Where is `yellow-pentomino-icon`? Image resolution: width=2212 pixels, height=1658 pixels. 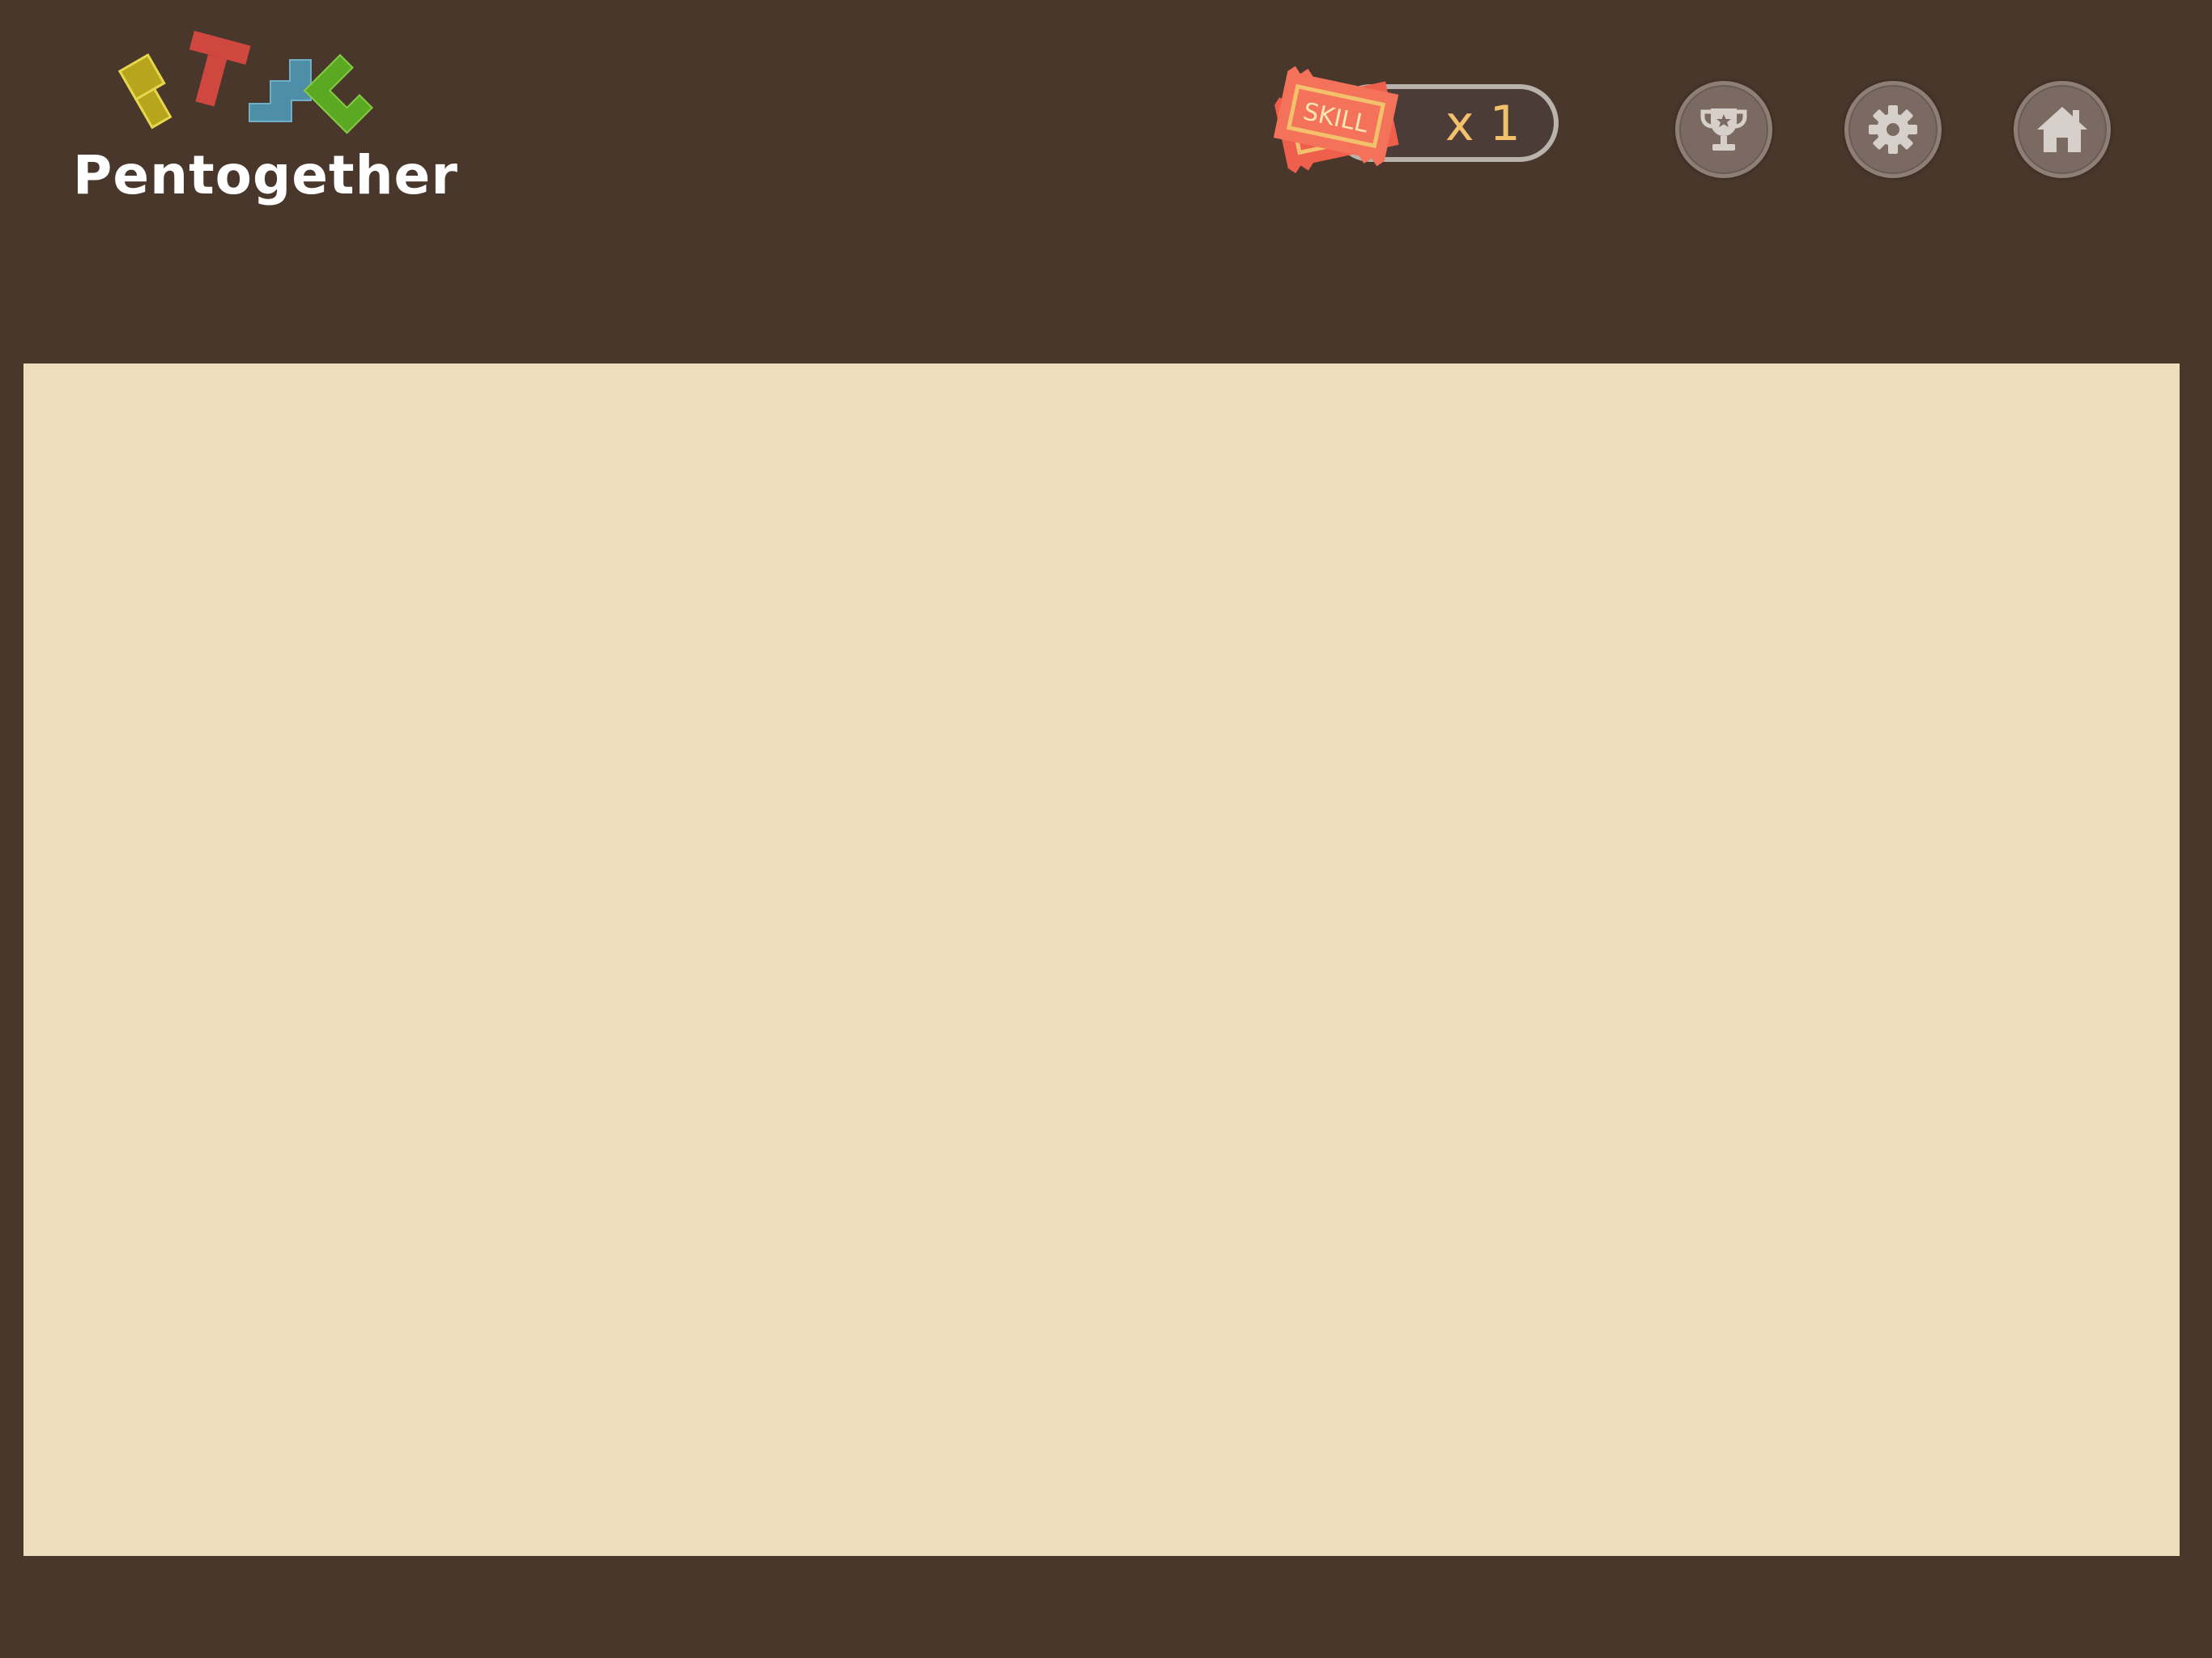 yellow-pentomino-icon is located at coordinates (144, 91).